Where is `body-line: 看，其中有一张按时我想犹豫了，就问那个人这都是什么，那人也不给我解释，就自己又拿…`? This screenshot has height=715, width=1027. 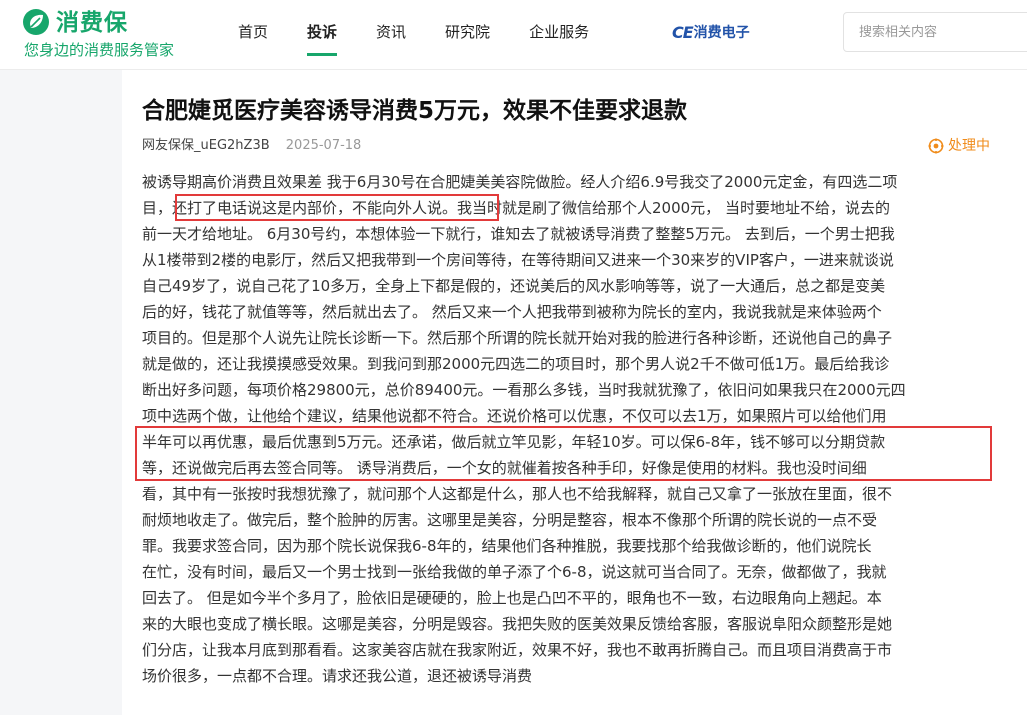 body-line: 看，其中有一张按时我想犹豫了，就问那个人这都是什么，那人也不给我解释，就自己又拿… is located at coordinates (517, 494).